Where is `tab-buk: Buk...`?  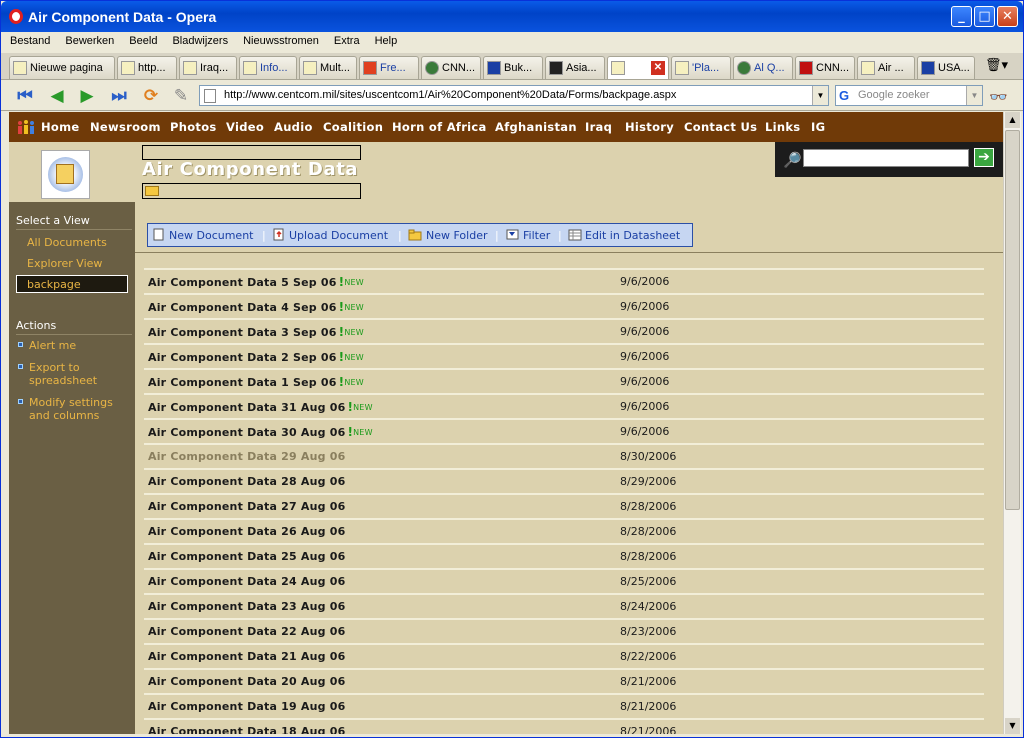
tab-buk: Buk... is located at coordinates (513, 67).